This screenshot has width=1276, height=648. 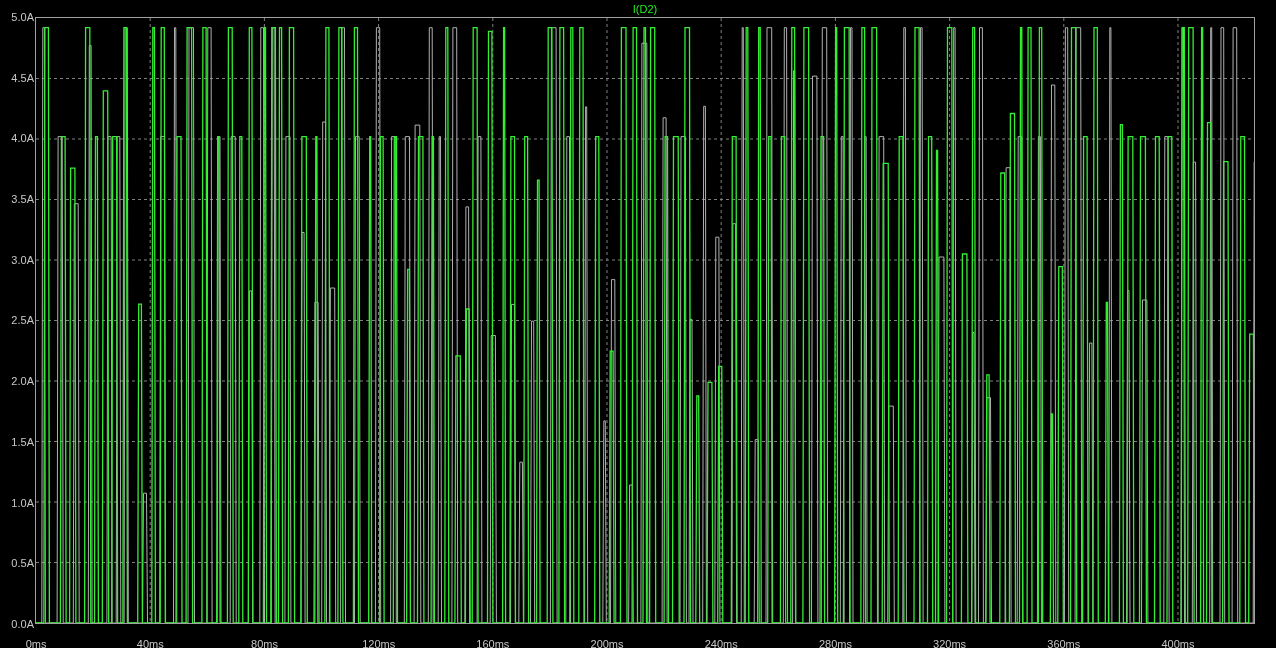 What do you see at coordinates (264, 643) in the screenshot?
I see `x-axis-label: 80ms` at bounding box center [264, 643].